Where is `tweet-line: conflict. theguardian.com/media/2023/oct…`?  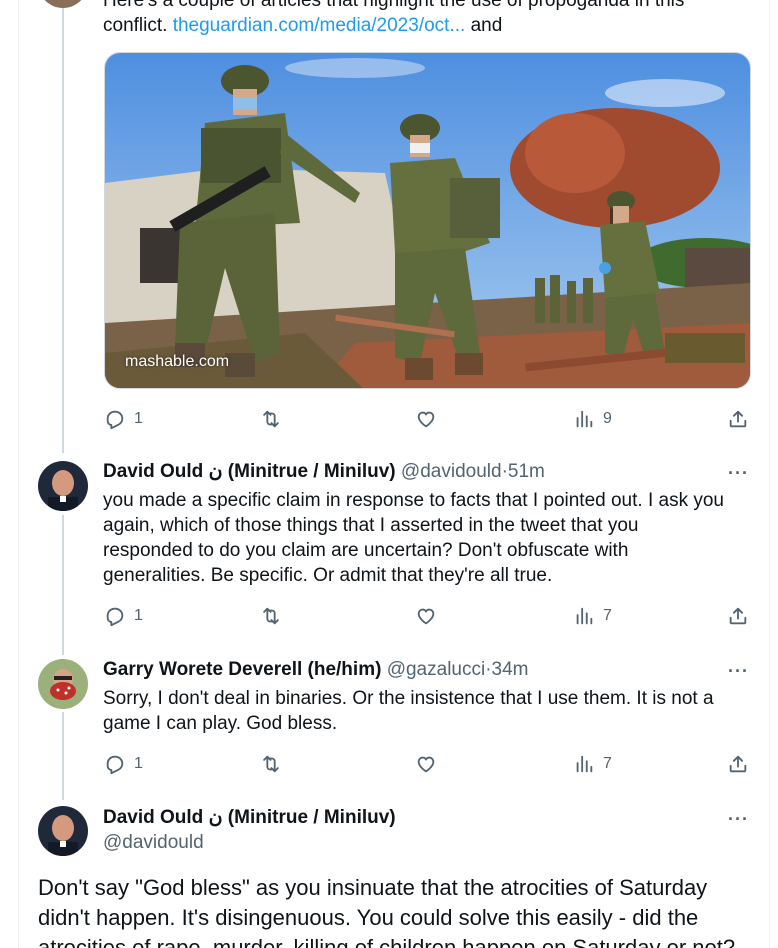
tweet-line: conflict. theguardian.com/media/2023/oct… is located at coordinates (428, 25).